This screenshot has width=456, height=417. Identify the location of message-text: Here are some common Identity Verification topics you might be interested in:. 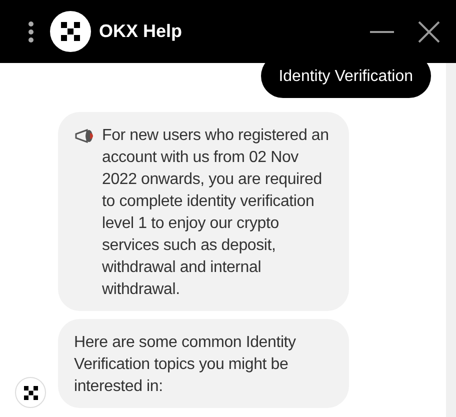
(185, 364).